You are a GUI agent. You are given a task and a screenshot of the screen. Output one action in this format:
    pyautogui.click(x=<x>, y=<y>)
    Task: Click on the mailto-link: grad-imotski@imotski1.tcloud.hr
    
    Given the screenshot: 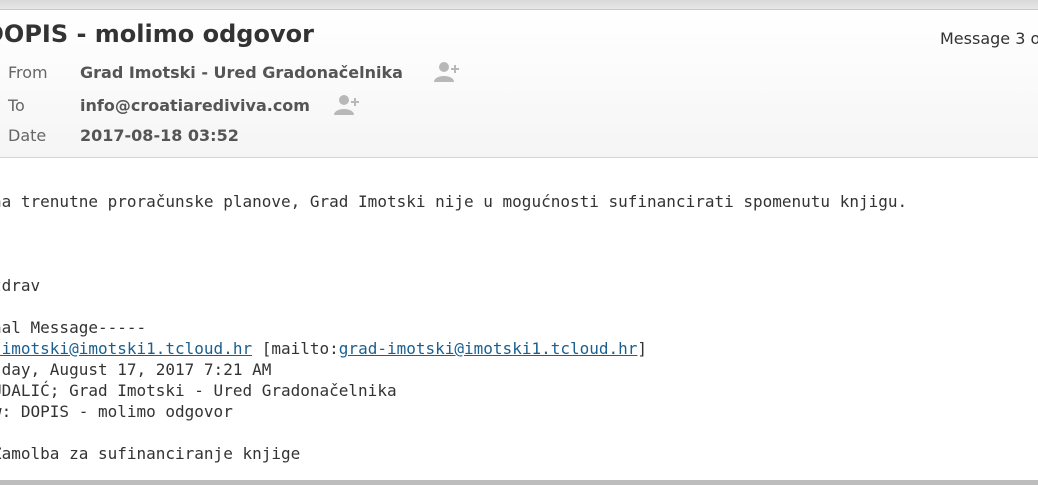 What is the action you would take?
    pyautogui.click(x=488, y=348)
    